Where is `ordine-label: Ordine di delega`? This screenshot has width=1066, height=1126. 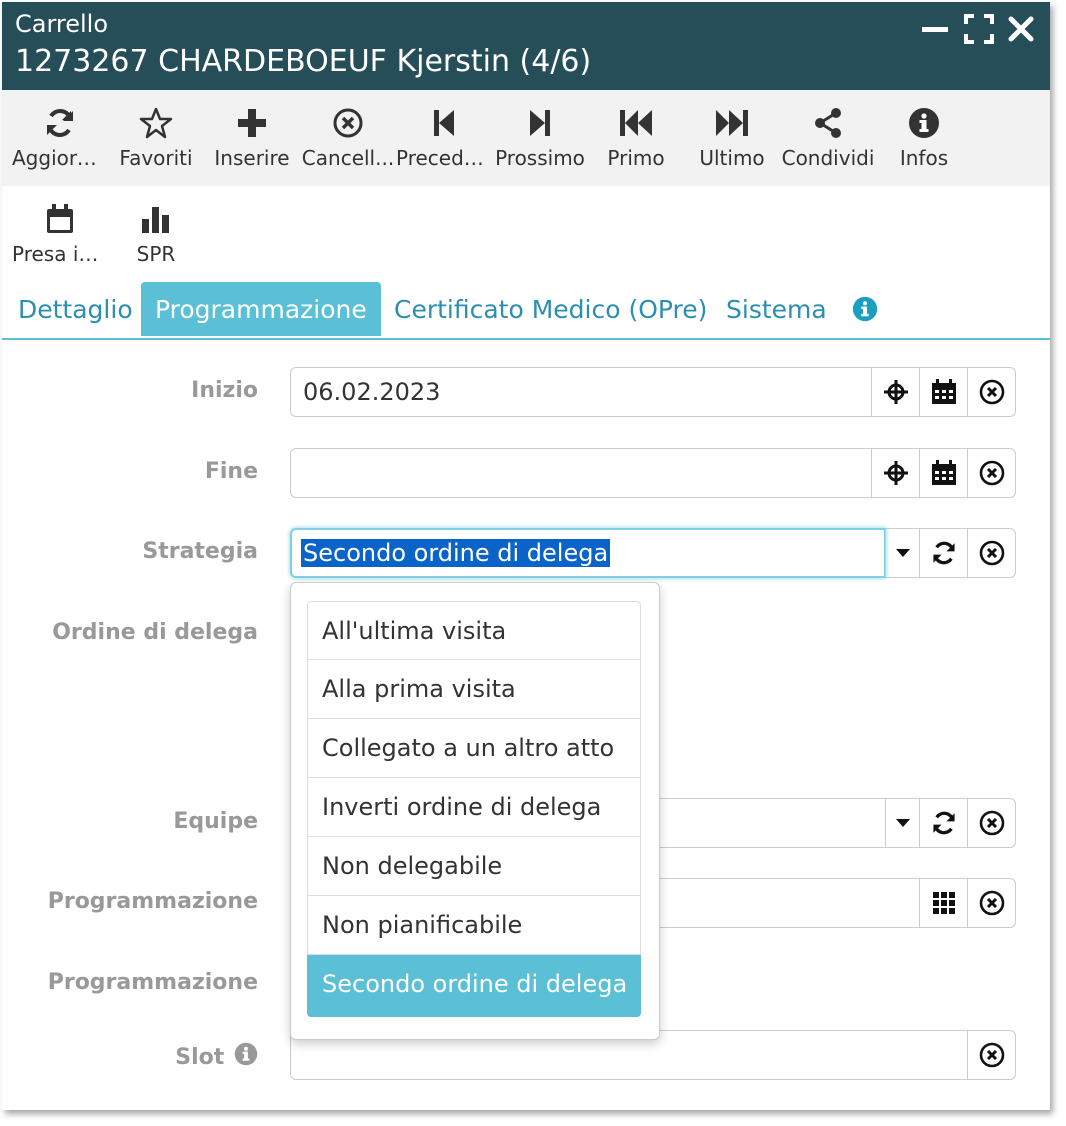 ordine-label: Ordine di delega is located at coordinates (155, 632).